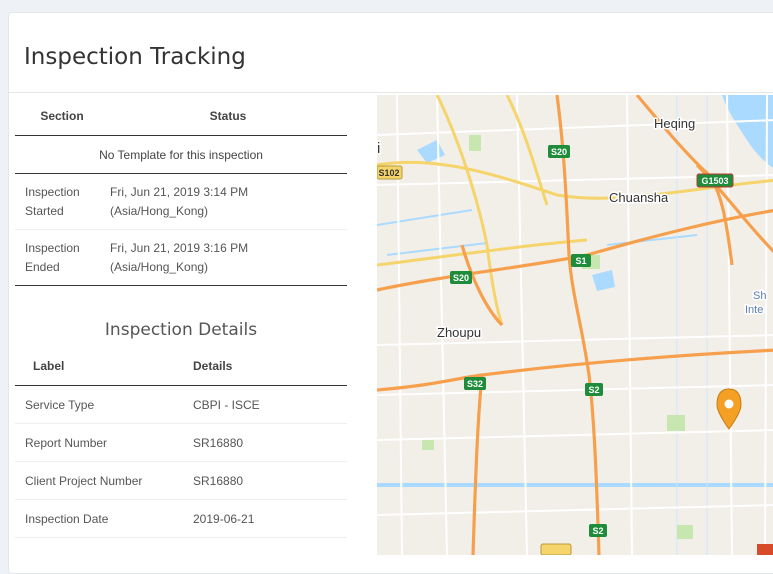  I want to click on details-title: Inspection Details, so click(181, 330).